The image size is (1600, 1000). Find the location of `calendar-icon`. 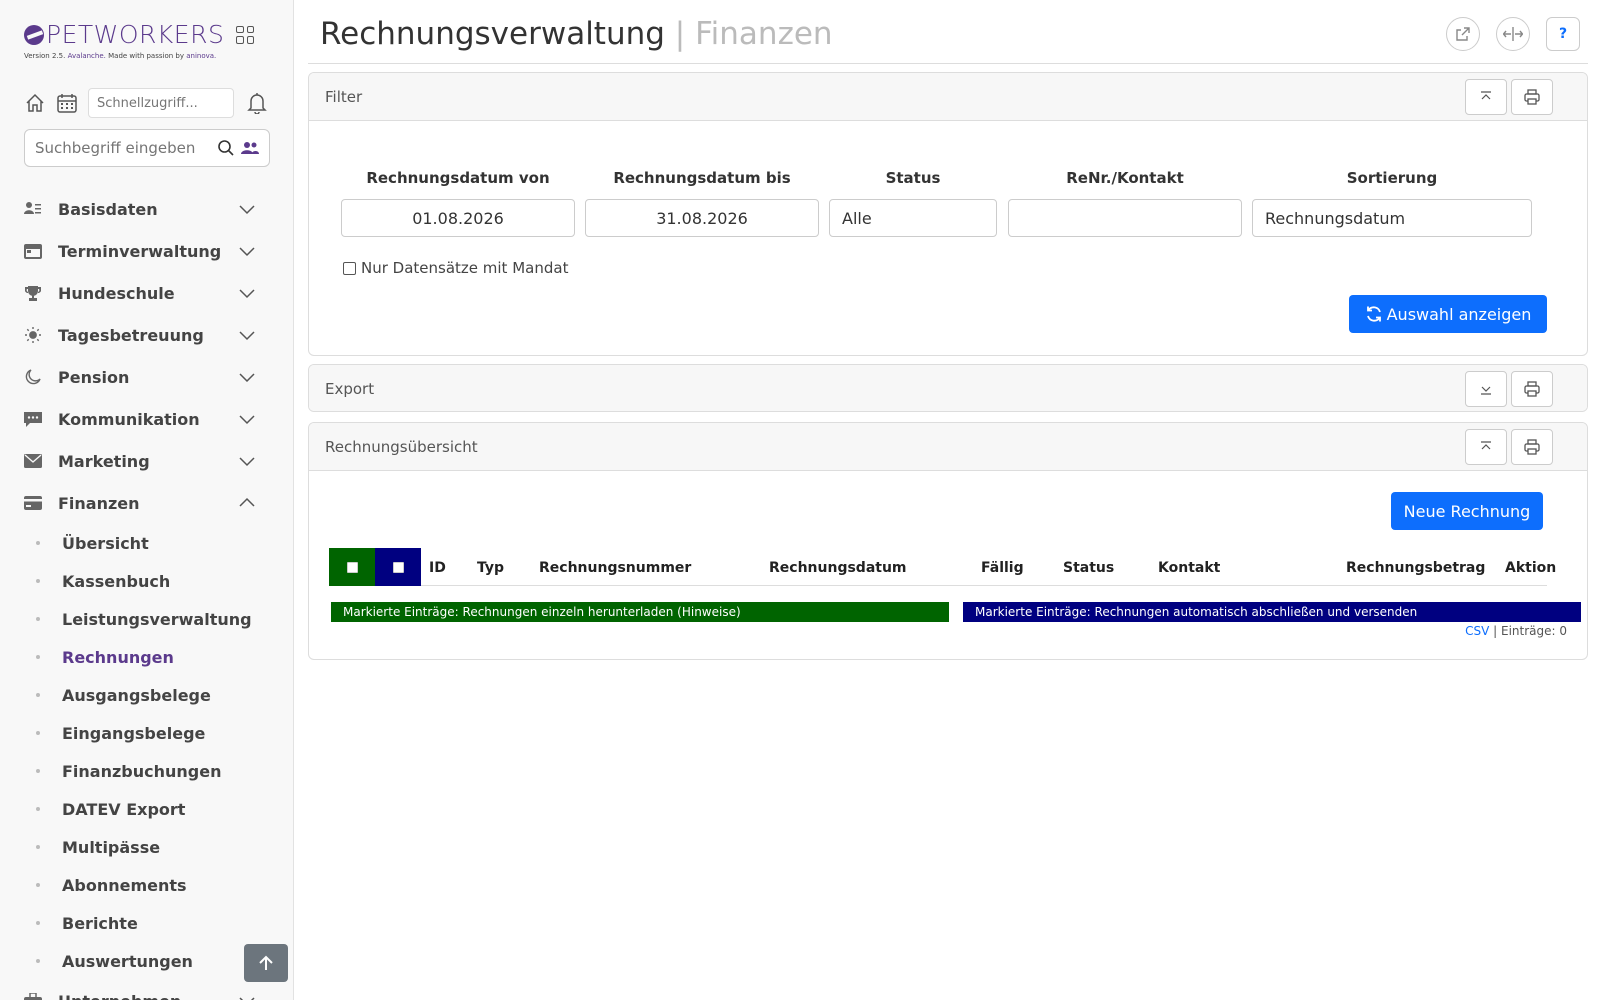

calendar-icon is located at coordinates (67, 103).